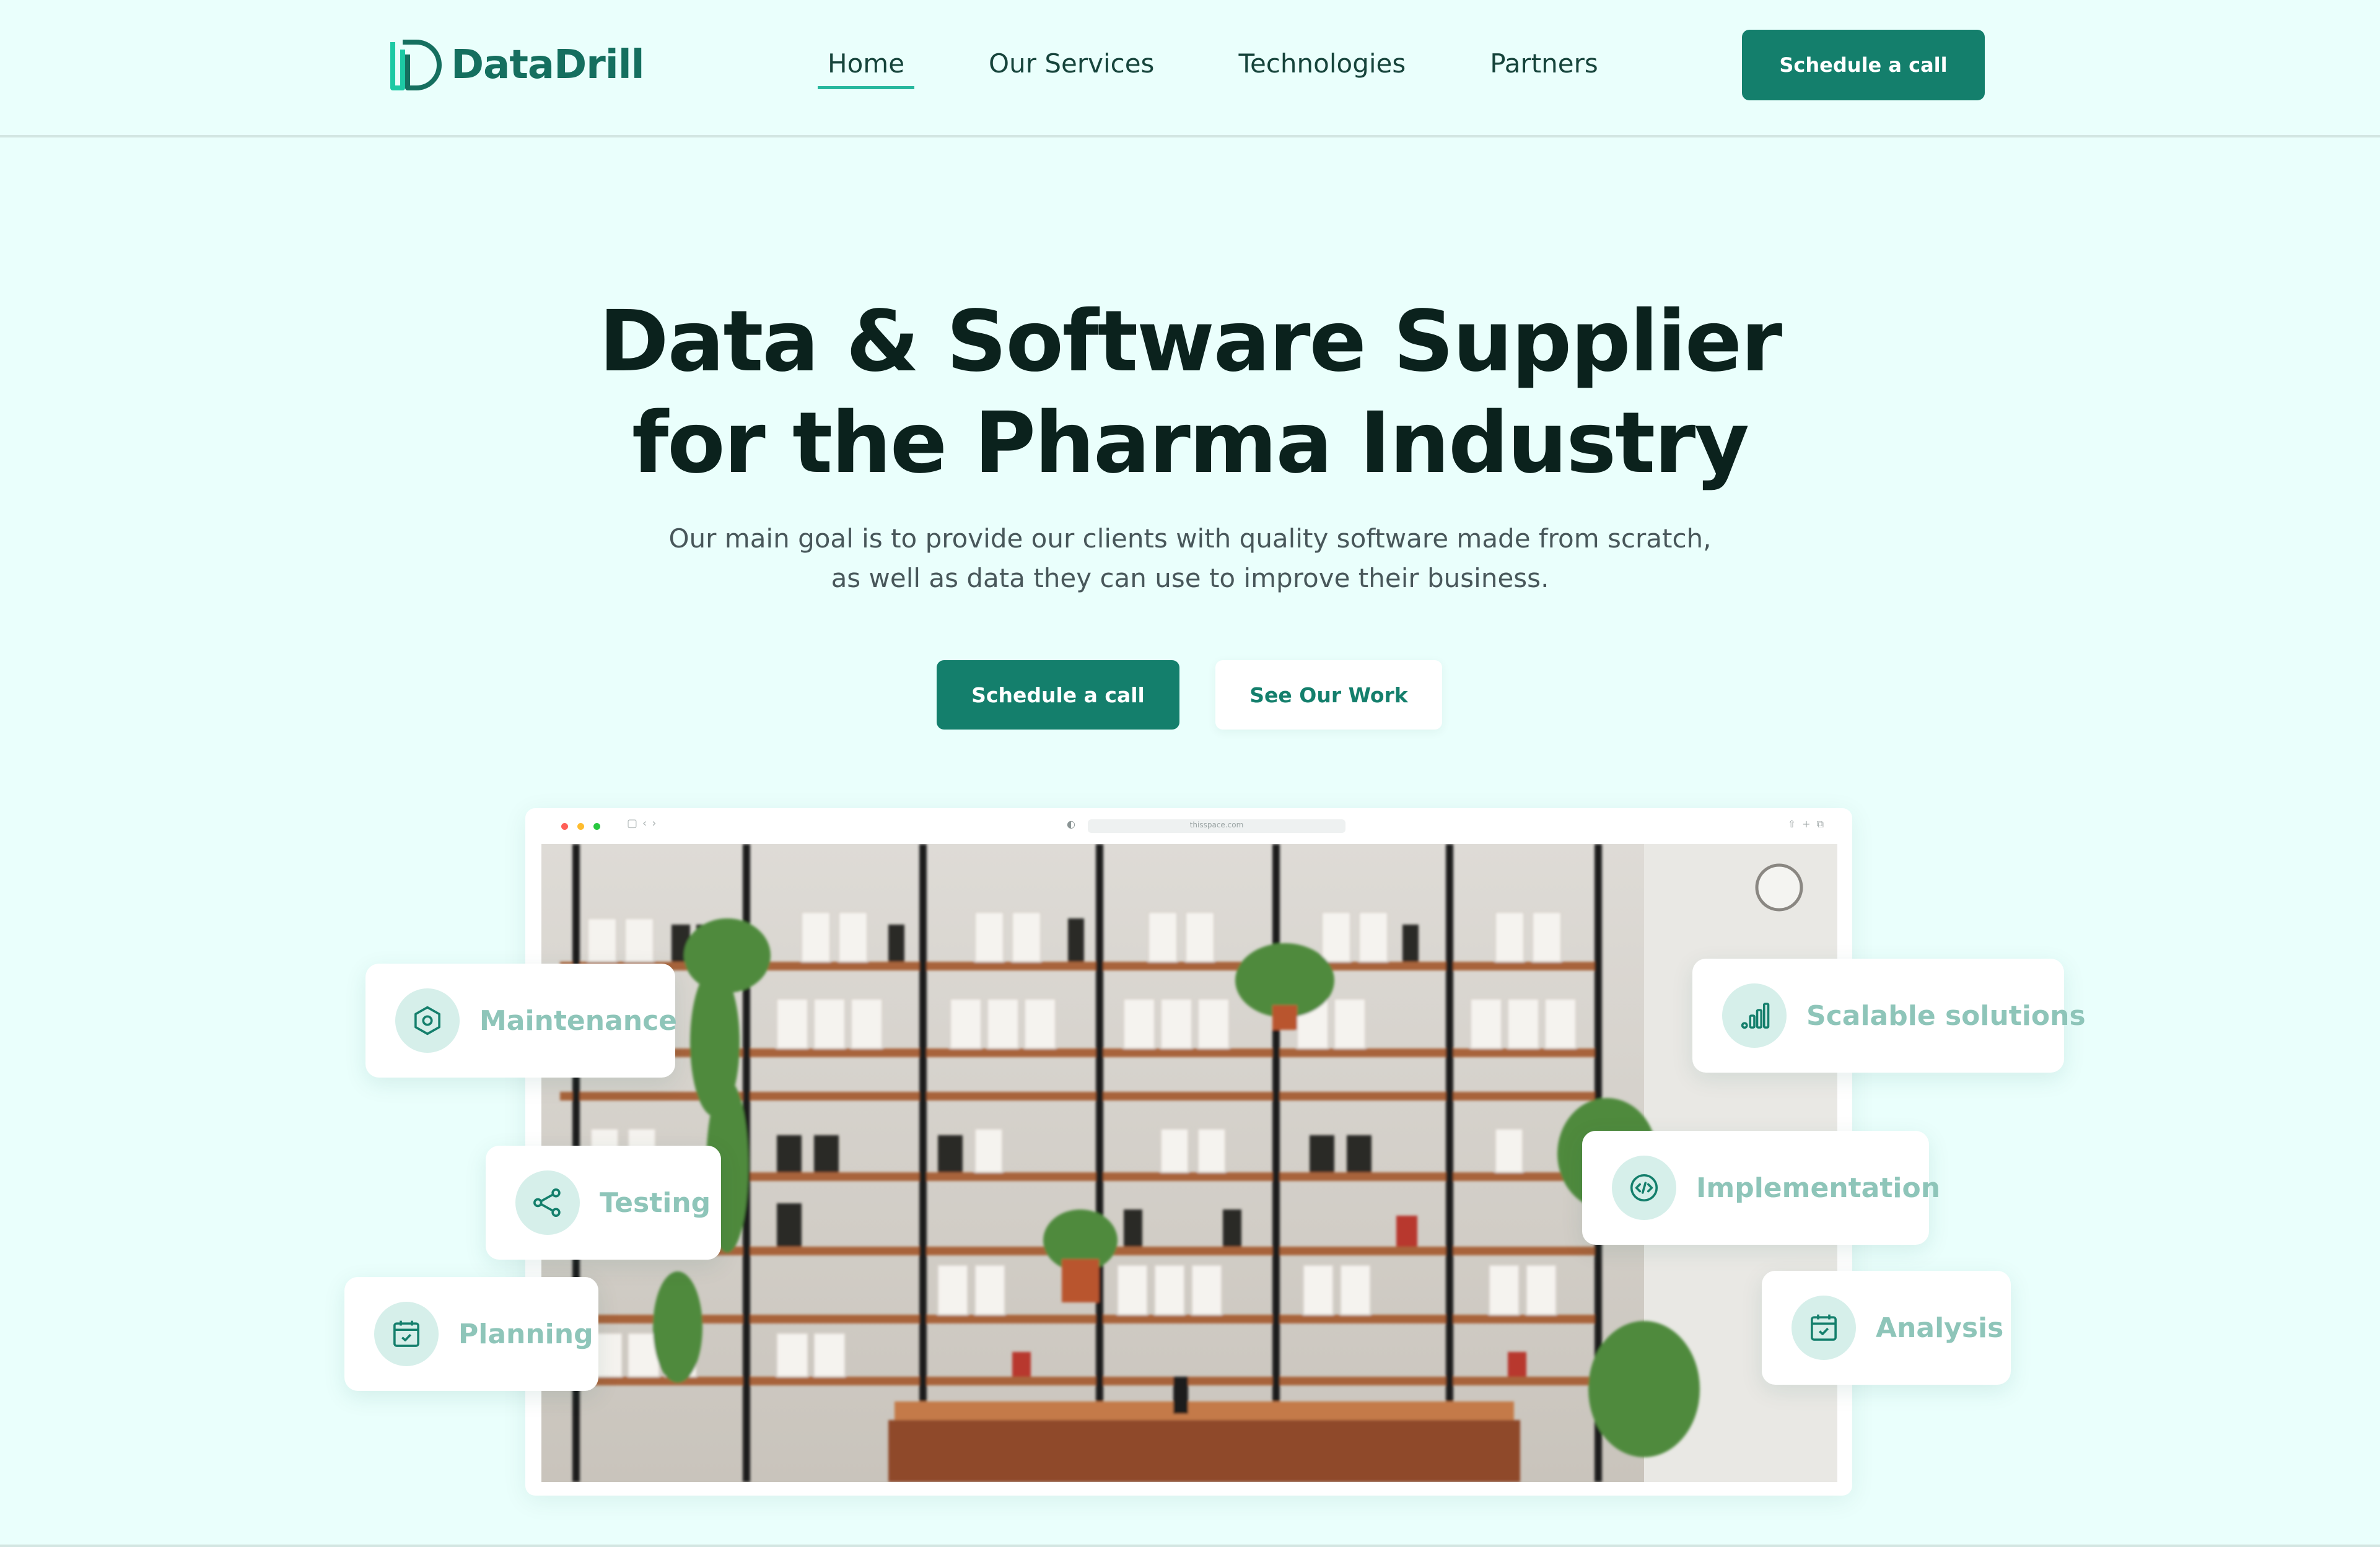 This screenshot has width=2380, height=1547. Describe the element at coordinates (580, 827) in the screenshot. I see `window-minimize-dot` at that location.